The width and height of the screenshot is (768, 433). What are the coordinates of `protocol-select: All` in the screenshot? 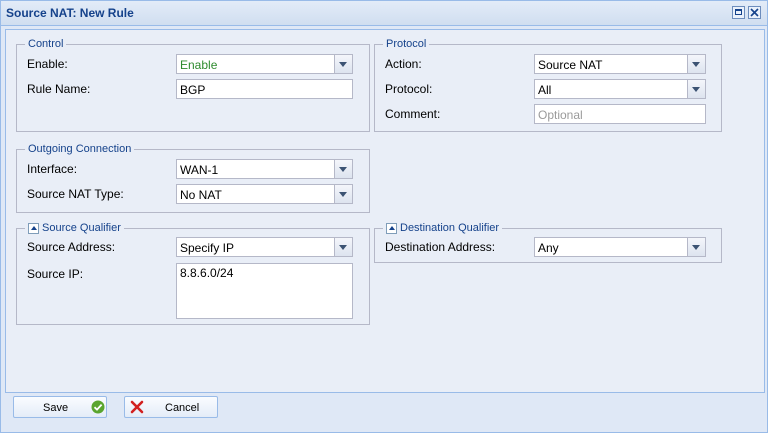 It's located at (620, 89).